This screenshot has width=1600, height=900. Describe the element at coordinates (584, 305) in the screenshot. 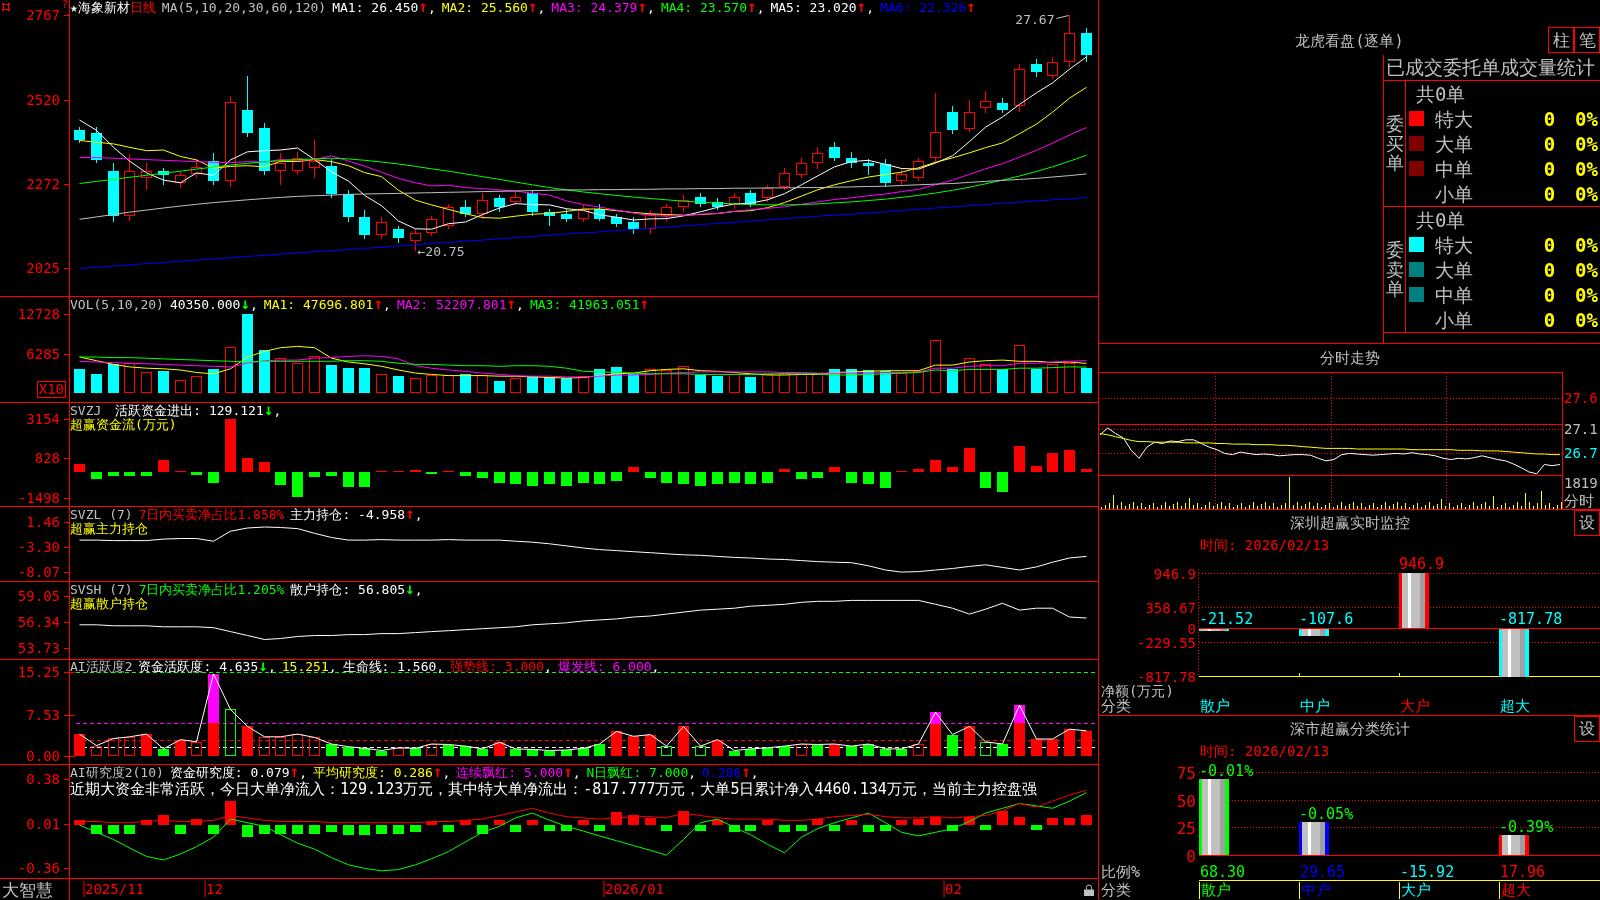

I see `legend-value: MA3: 41963.051` at that location.